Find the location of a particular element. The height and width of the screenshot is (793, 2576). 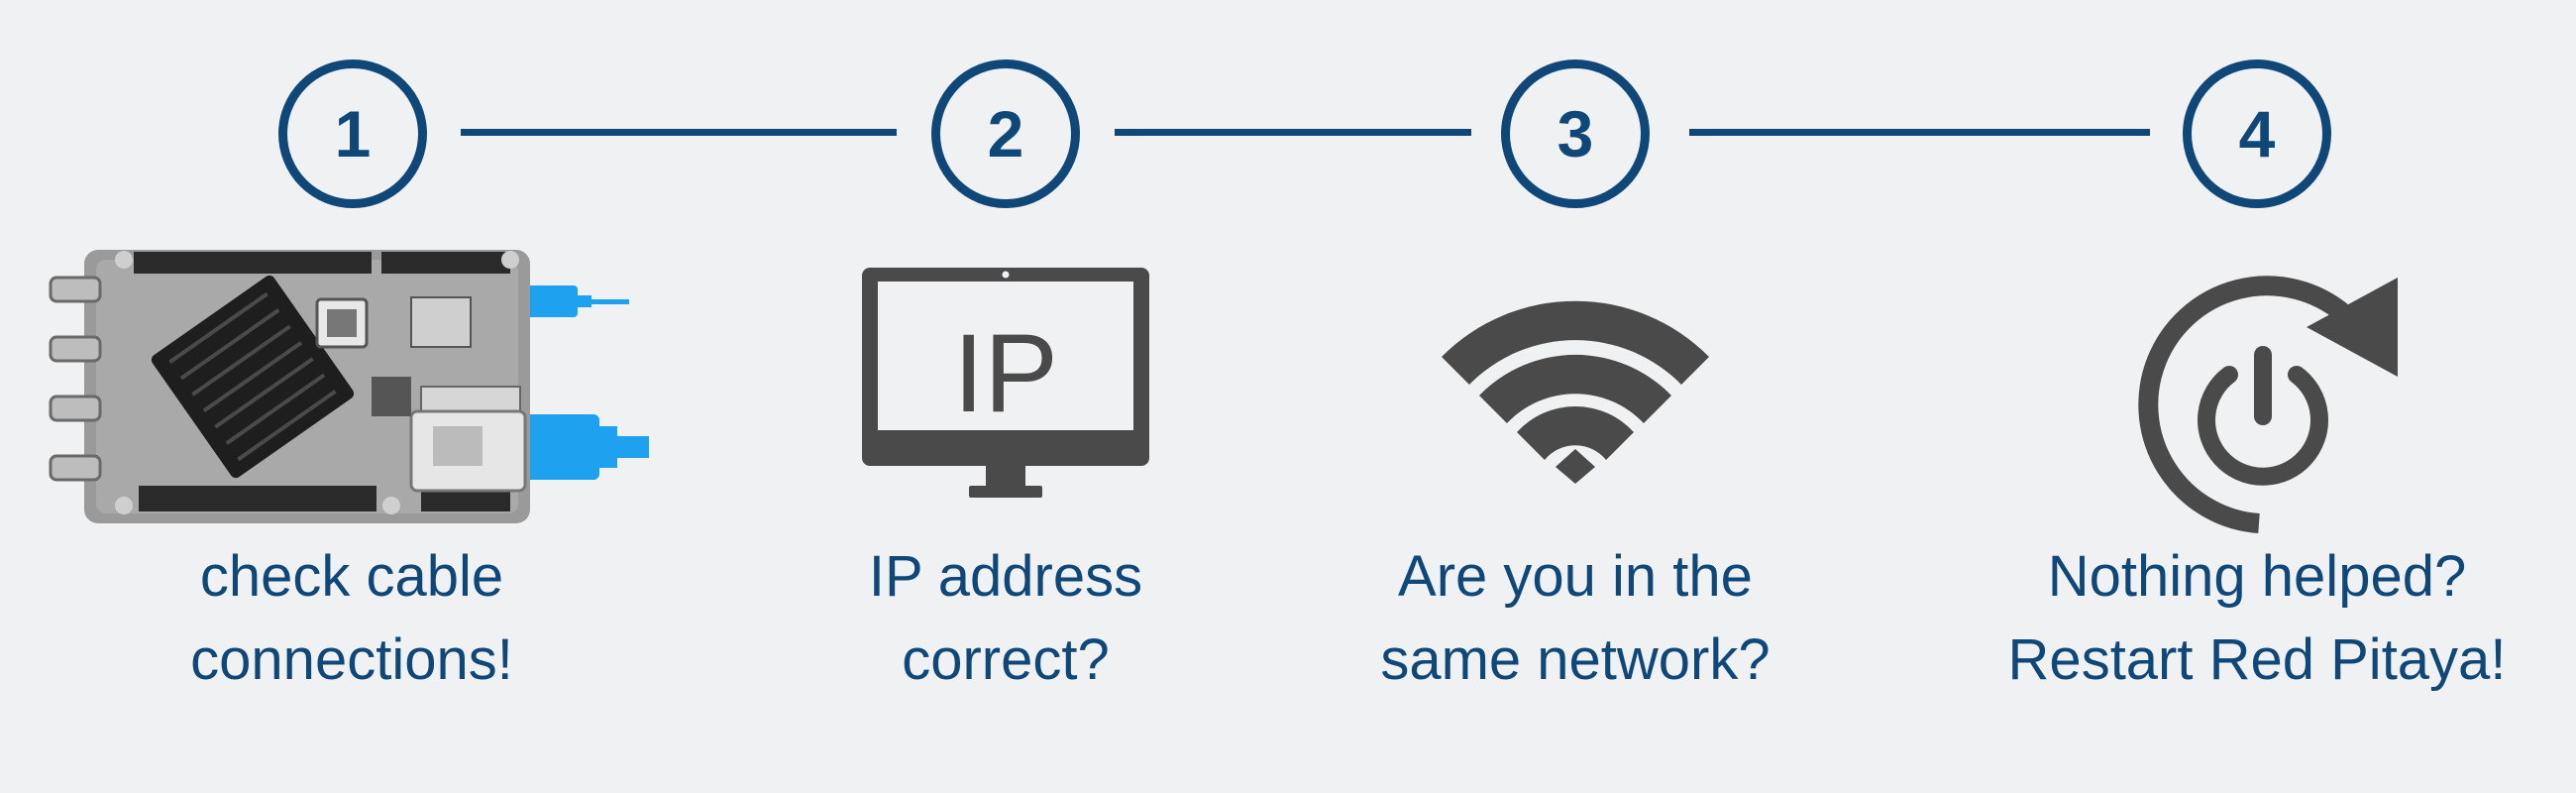

step-4-circle: 4 is located at coordinates (2257, 133).